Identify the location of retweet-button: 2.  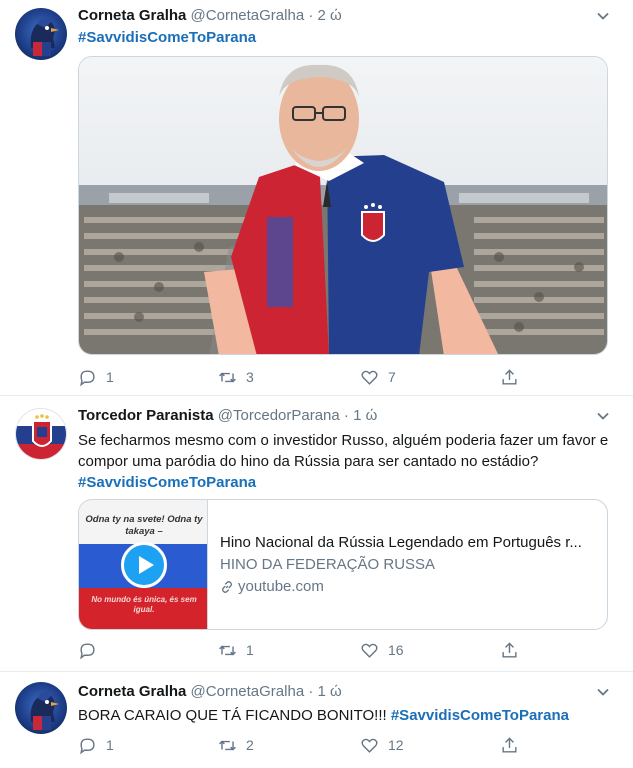
(236, 745).